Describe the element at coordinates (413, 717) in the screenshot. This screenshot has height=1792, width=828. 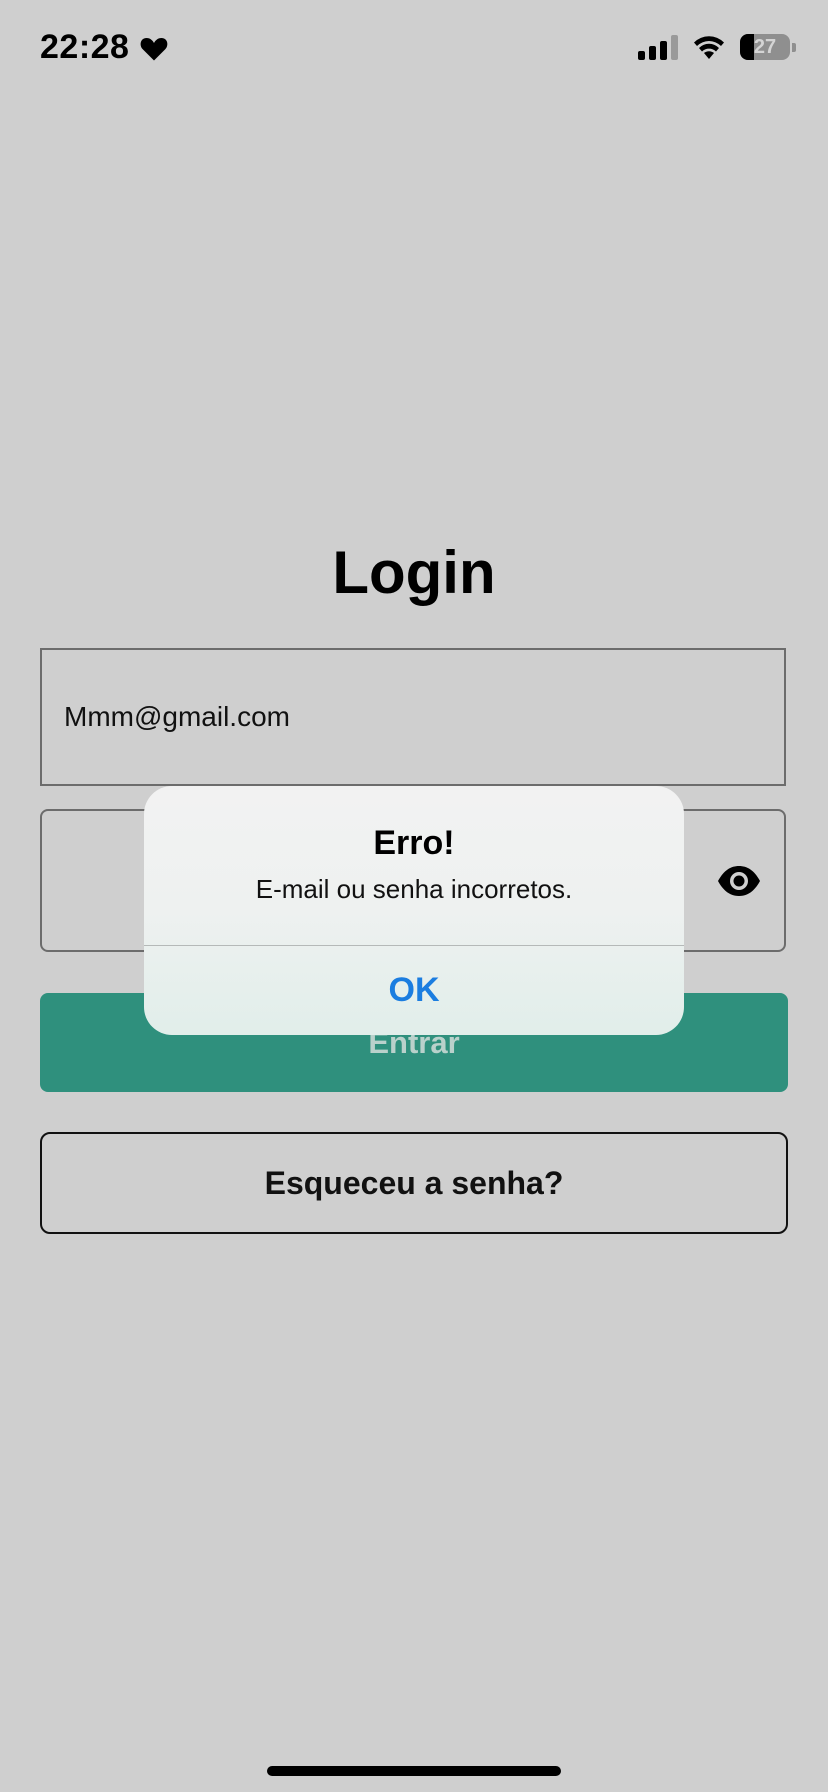
I see `email-field: Mmm@gmail.com` at that location.